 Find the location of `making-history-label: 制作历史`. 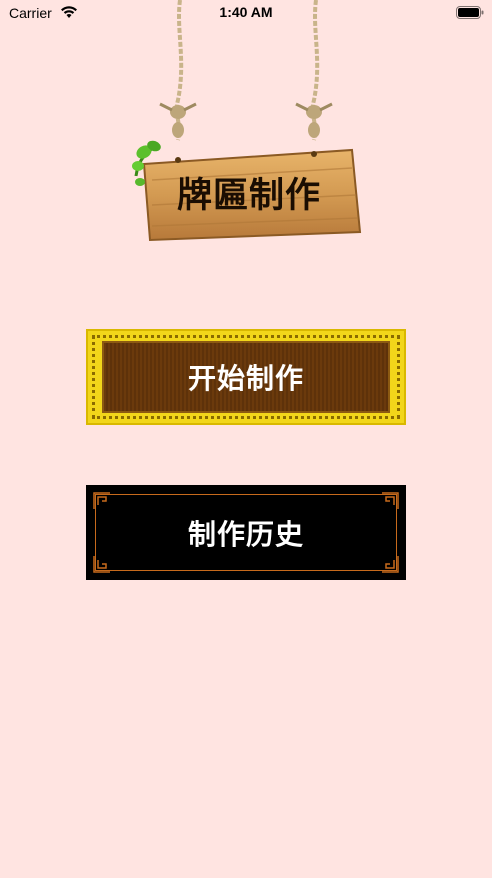

making-history-label: 制作历史 is located at coordinates (245, 534).